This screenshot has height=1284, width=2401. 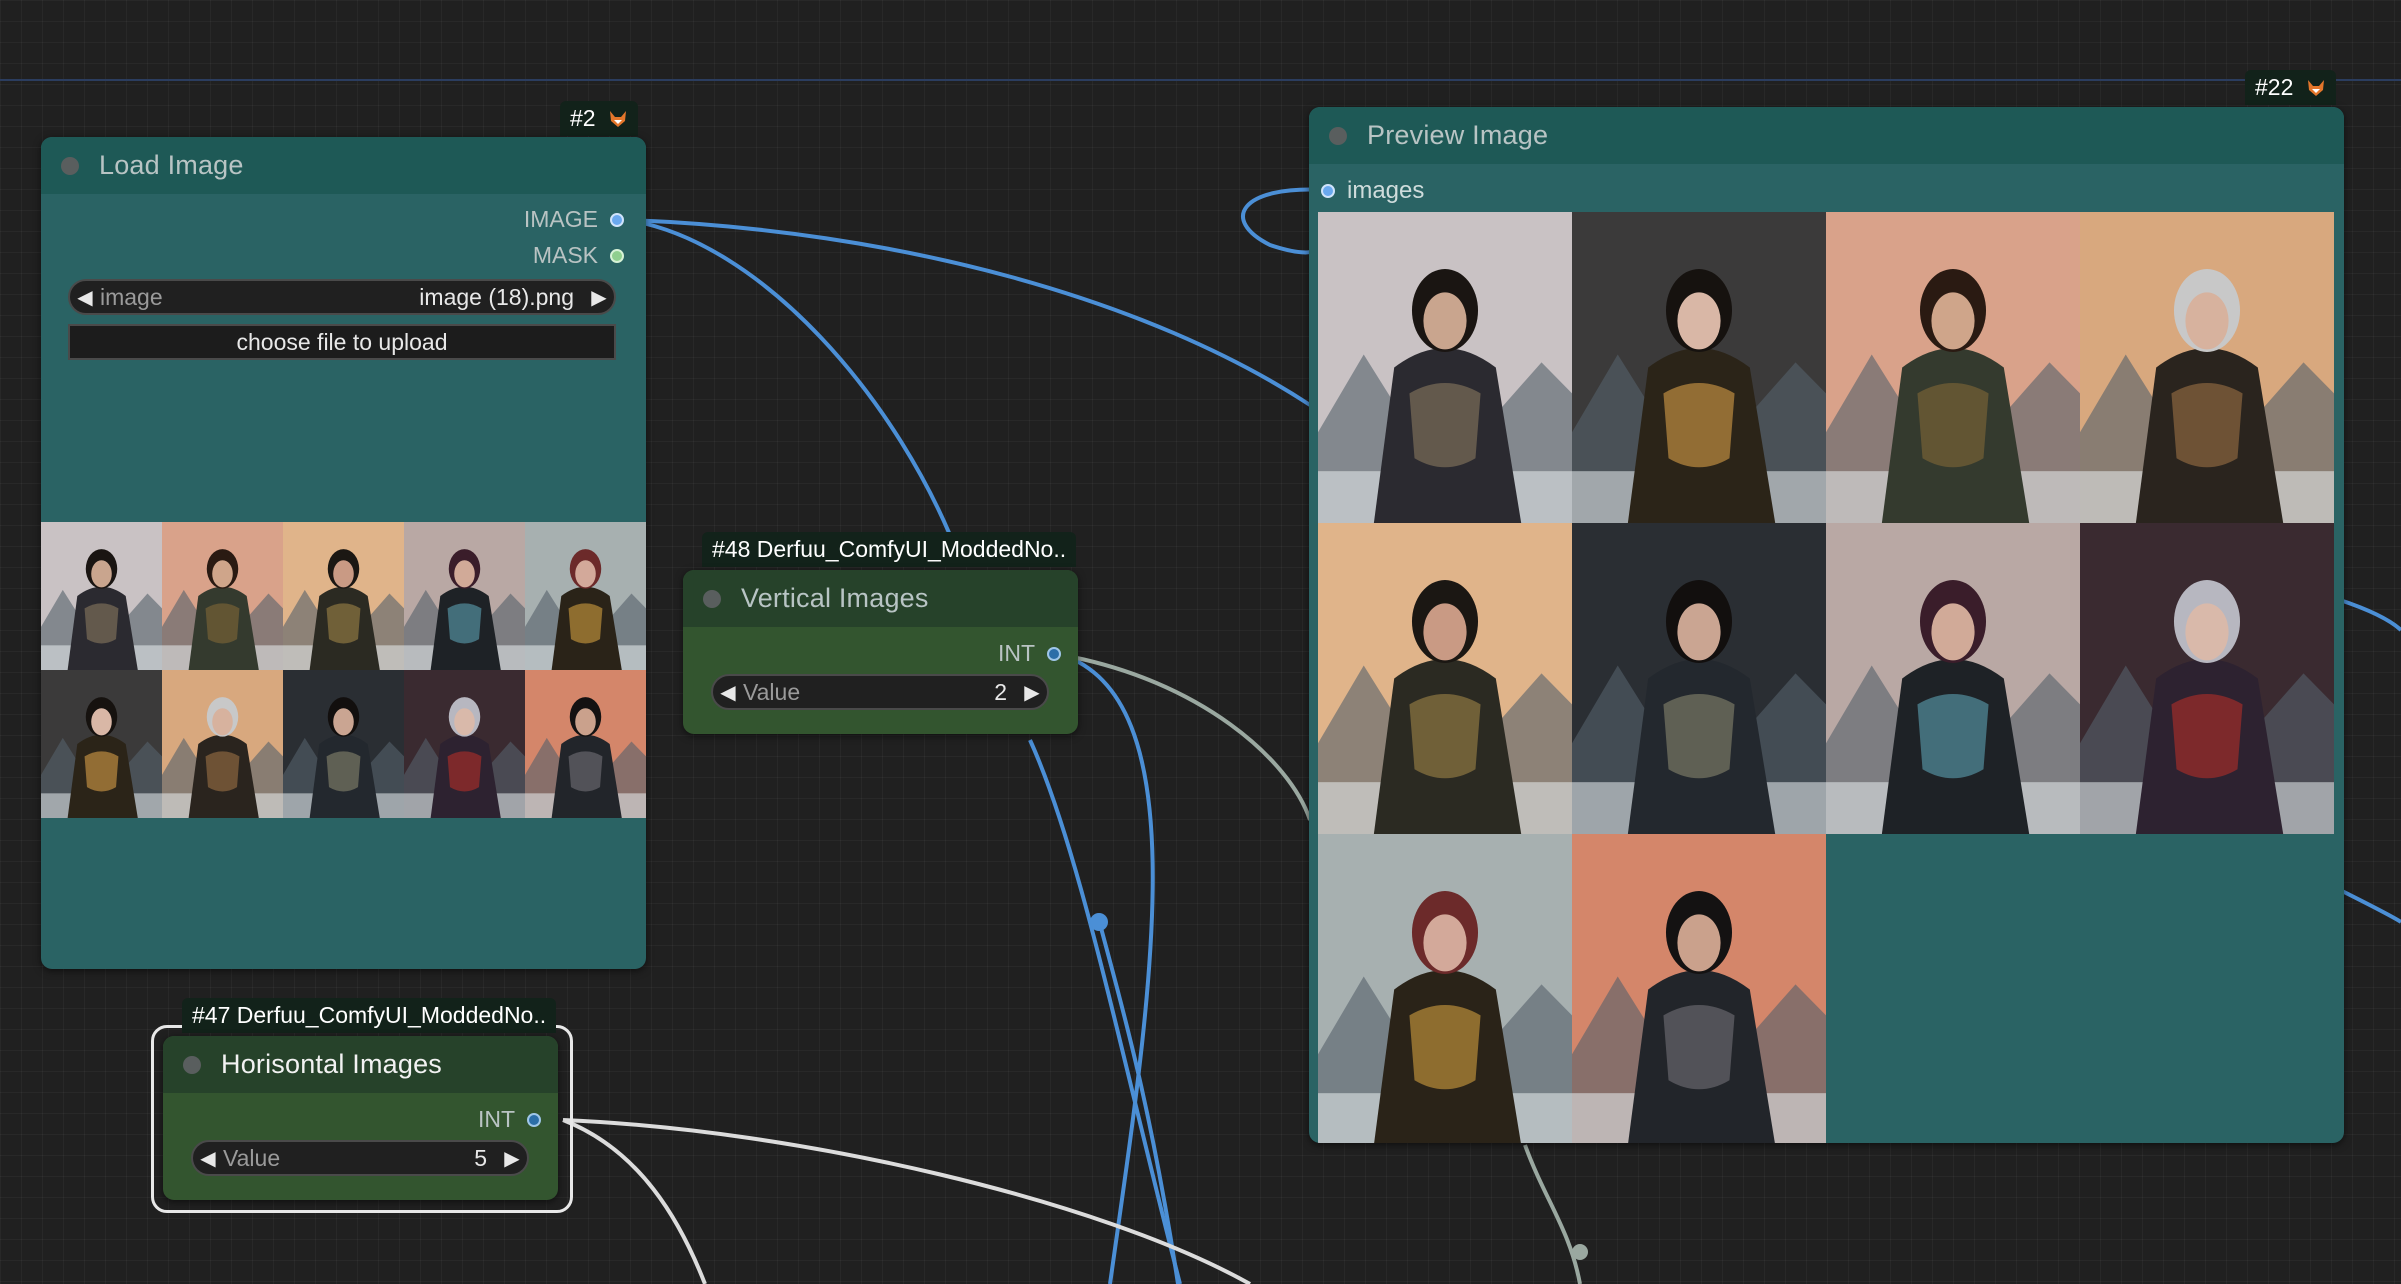 I want to click on value-widget: ◀ Value 5 ▶, so click(x=360, y=1158).